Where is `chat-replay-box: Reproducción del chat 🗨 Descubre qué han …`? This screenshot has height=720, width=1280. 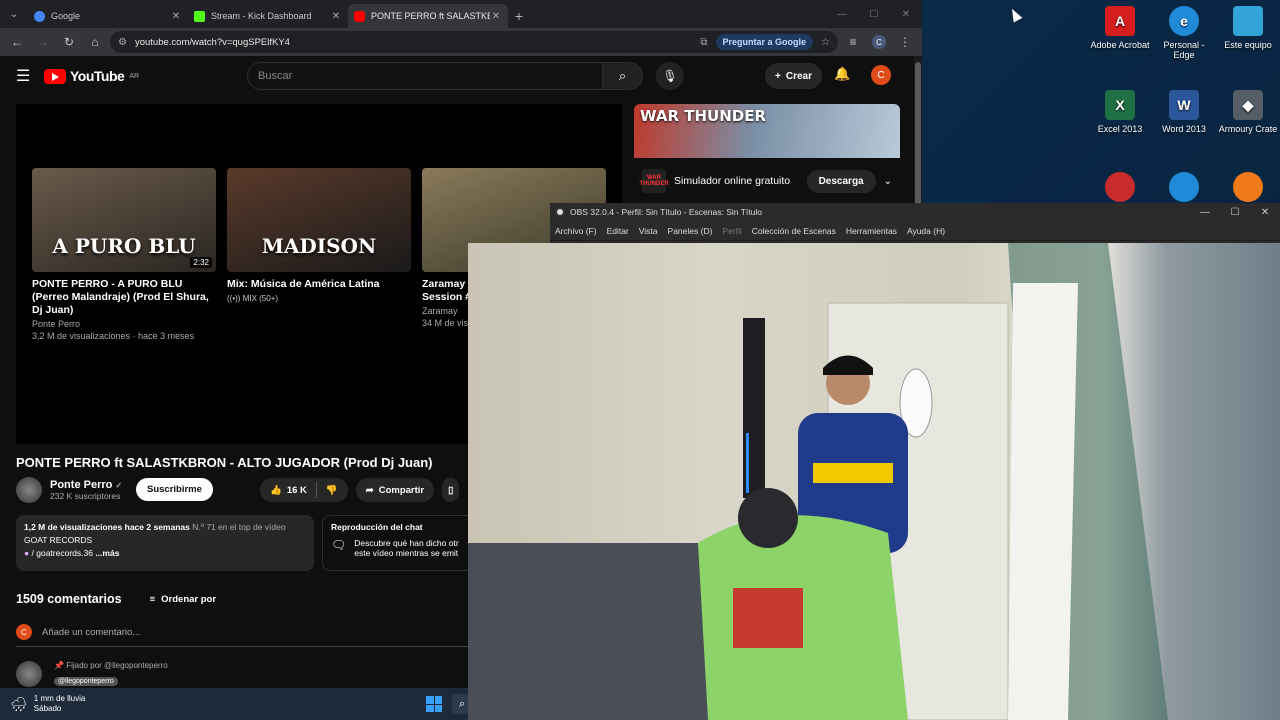
chat-replay-box: Reproducción del chat 🗨 Descubre qué han … is located at coordinates (402, 543).